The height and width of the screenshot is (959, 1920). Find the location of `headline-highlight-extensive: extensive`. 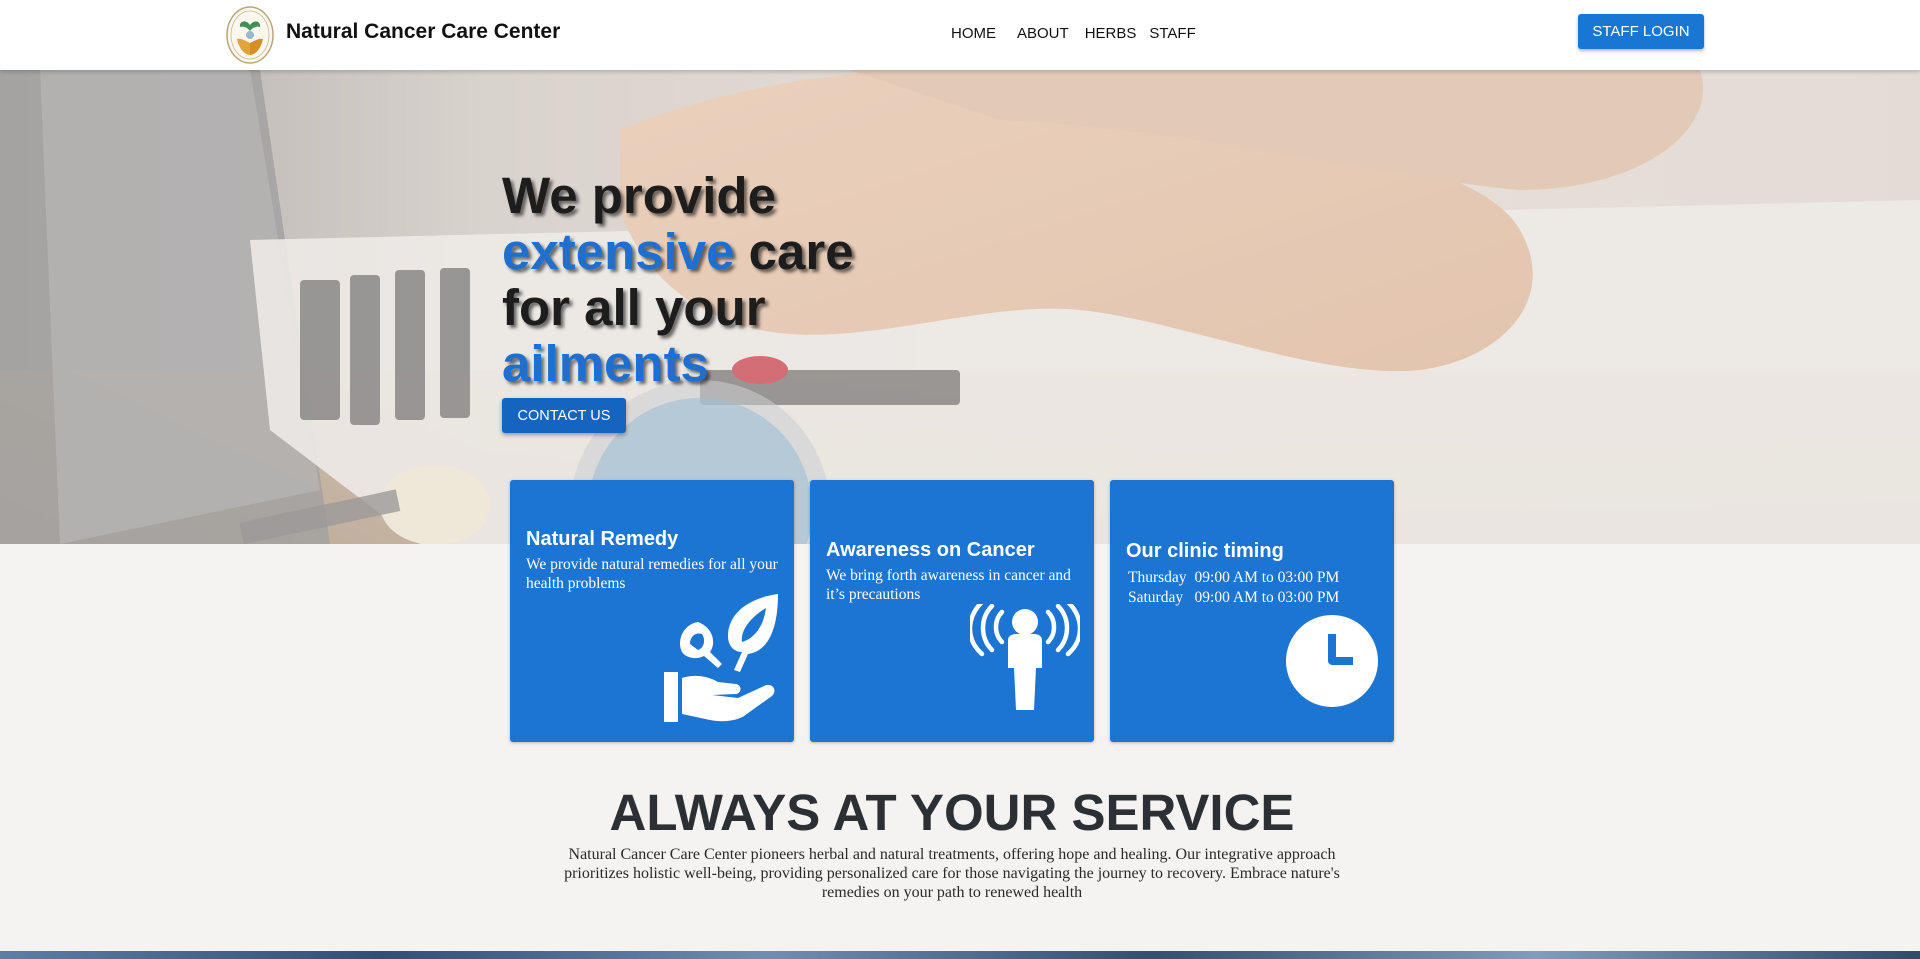

headline-highlight-extensive: extensive is located at coordinates (618, 251).